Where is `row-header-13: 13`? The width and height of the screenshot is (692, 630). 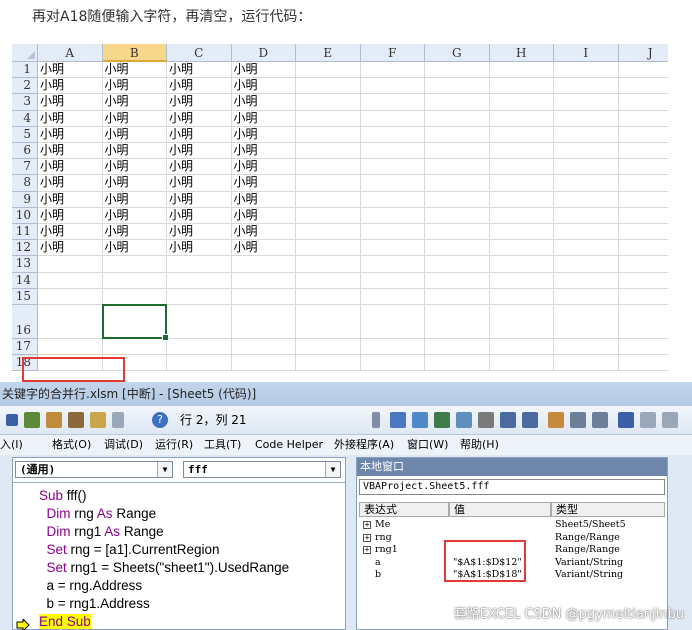
row-header-13: 13 is located at coordinates (25, 264).